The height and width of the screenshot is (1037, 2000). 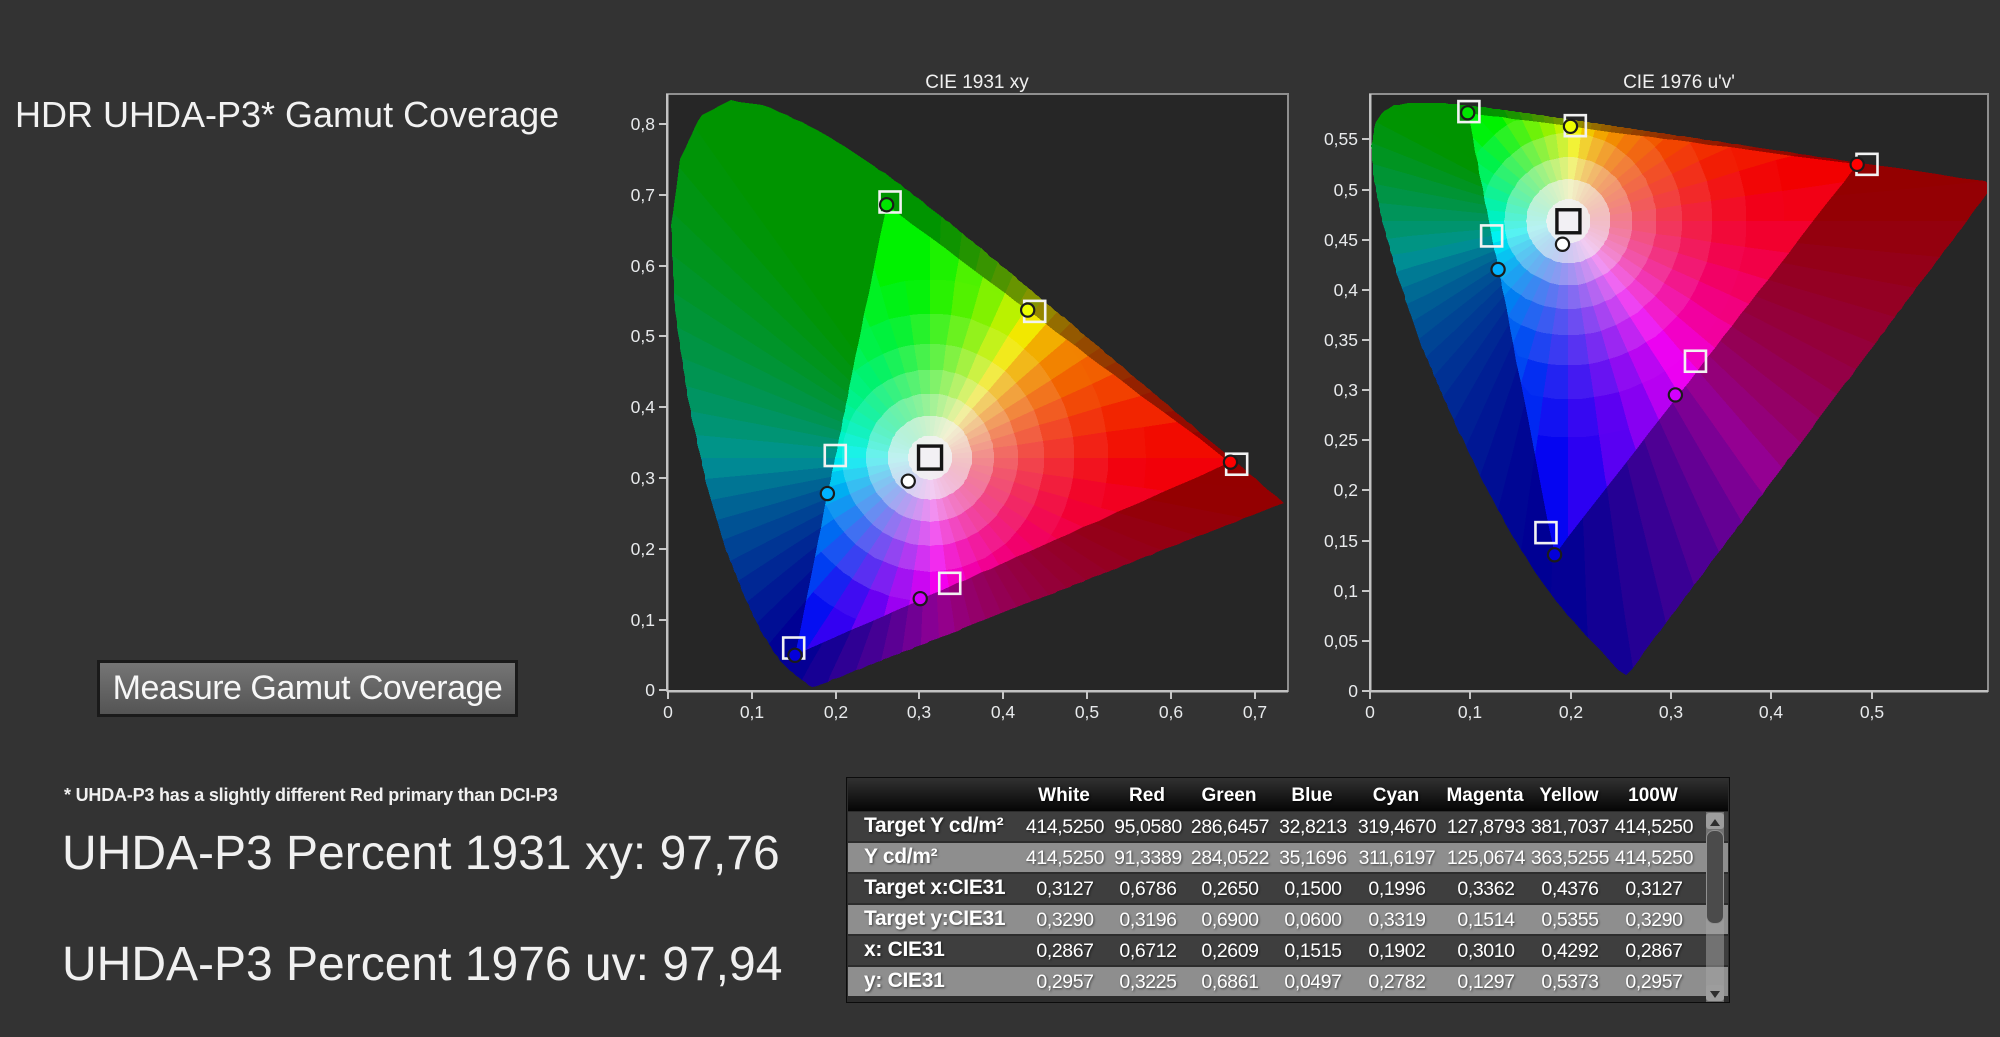 I want to click on svg-text: 0,05, so click(x=1341, y=641).